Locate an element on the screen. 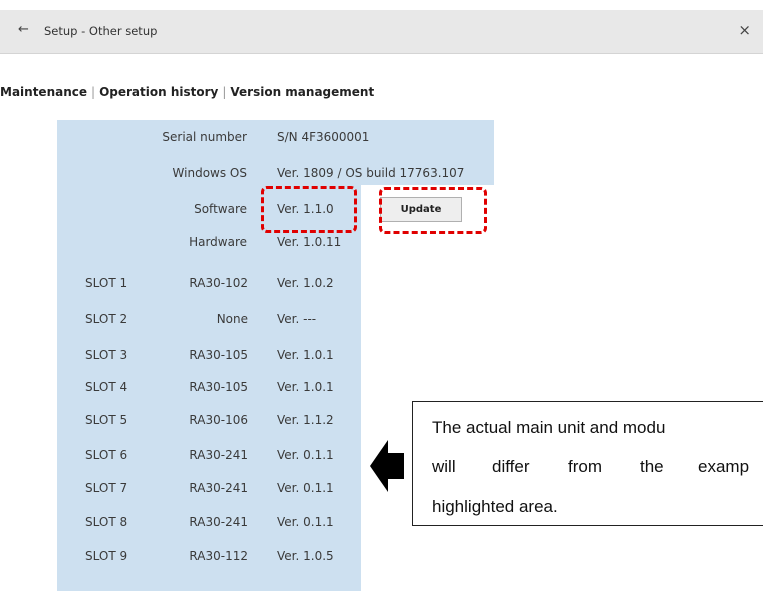  slot-version: Ver. --- is located at coordinates (297, 319).